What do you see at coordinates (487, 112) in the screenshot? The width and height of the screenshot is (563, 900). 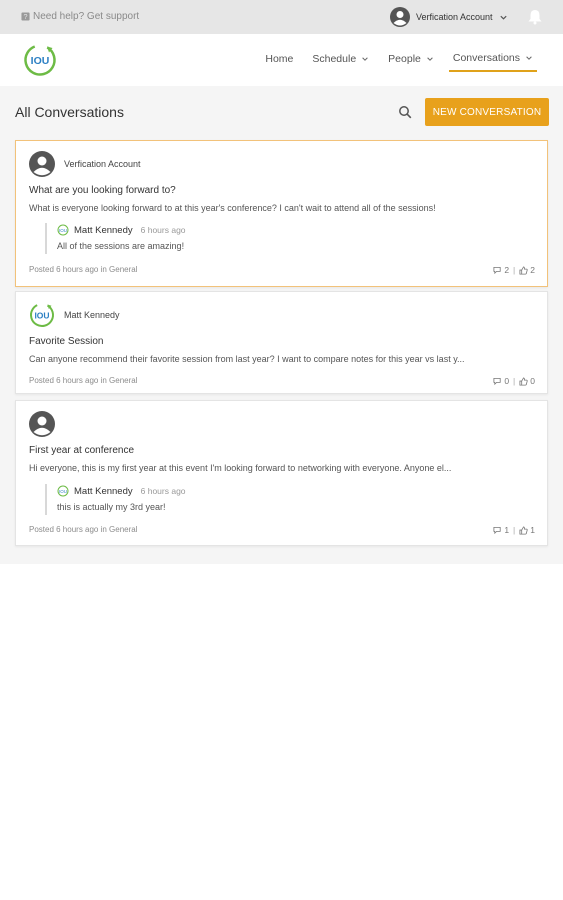 I see `new-conversation-button: NEW CONVERSATION` at bounding box center [487, 112].